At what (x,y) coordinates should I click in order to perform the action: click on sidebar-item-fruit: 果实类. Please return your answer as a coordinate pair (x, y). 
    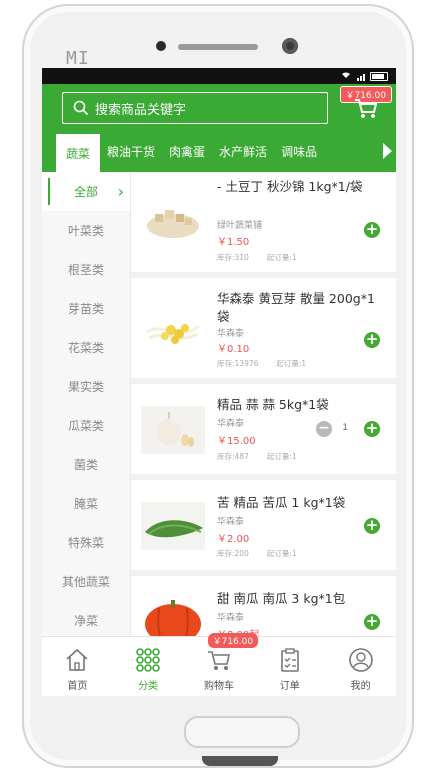
    Looking at the image, I should click on (86, 386).